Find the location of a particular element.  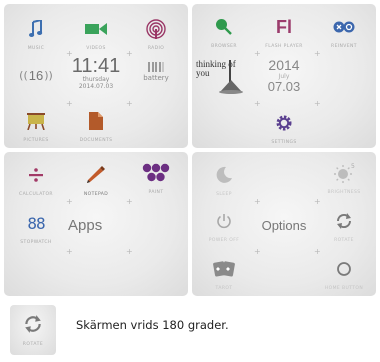

documents-label: DOCUMENTS is located at coordinates (96, 140).